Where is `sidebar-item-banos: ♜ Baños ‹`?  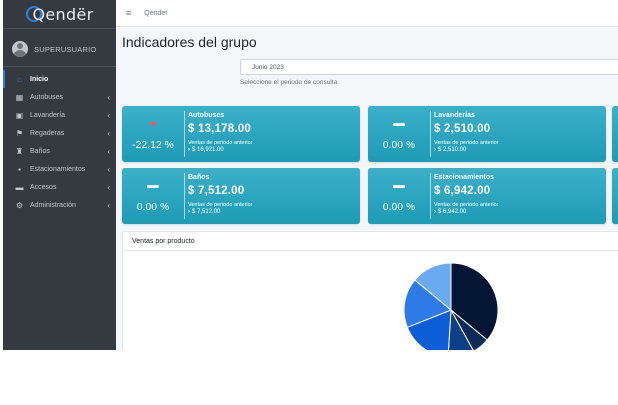 sidebar-item-banos: ♜ Baños ‹ is located at coordinates (59, 151).